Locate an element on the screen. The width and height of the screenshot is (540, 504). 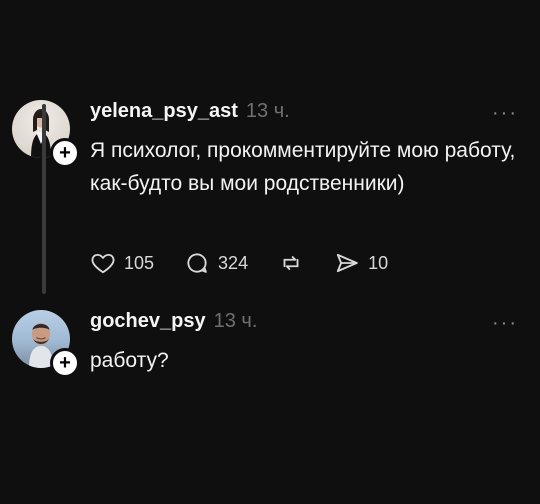
post-header: yelena_psy_ast 13 ч. is located at coordinates (190, 111).